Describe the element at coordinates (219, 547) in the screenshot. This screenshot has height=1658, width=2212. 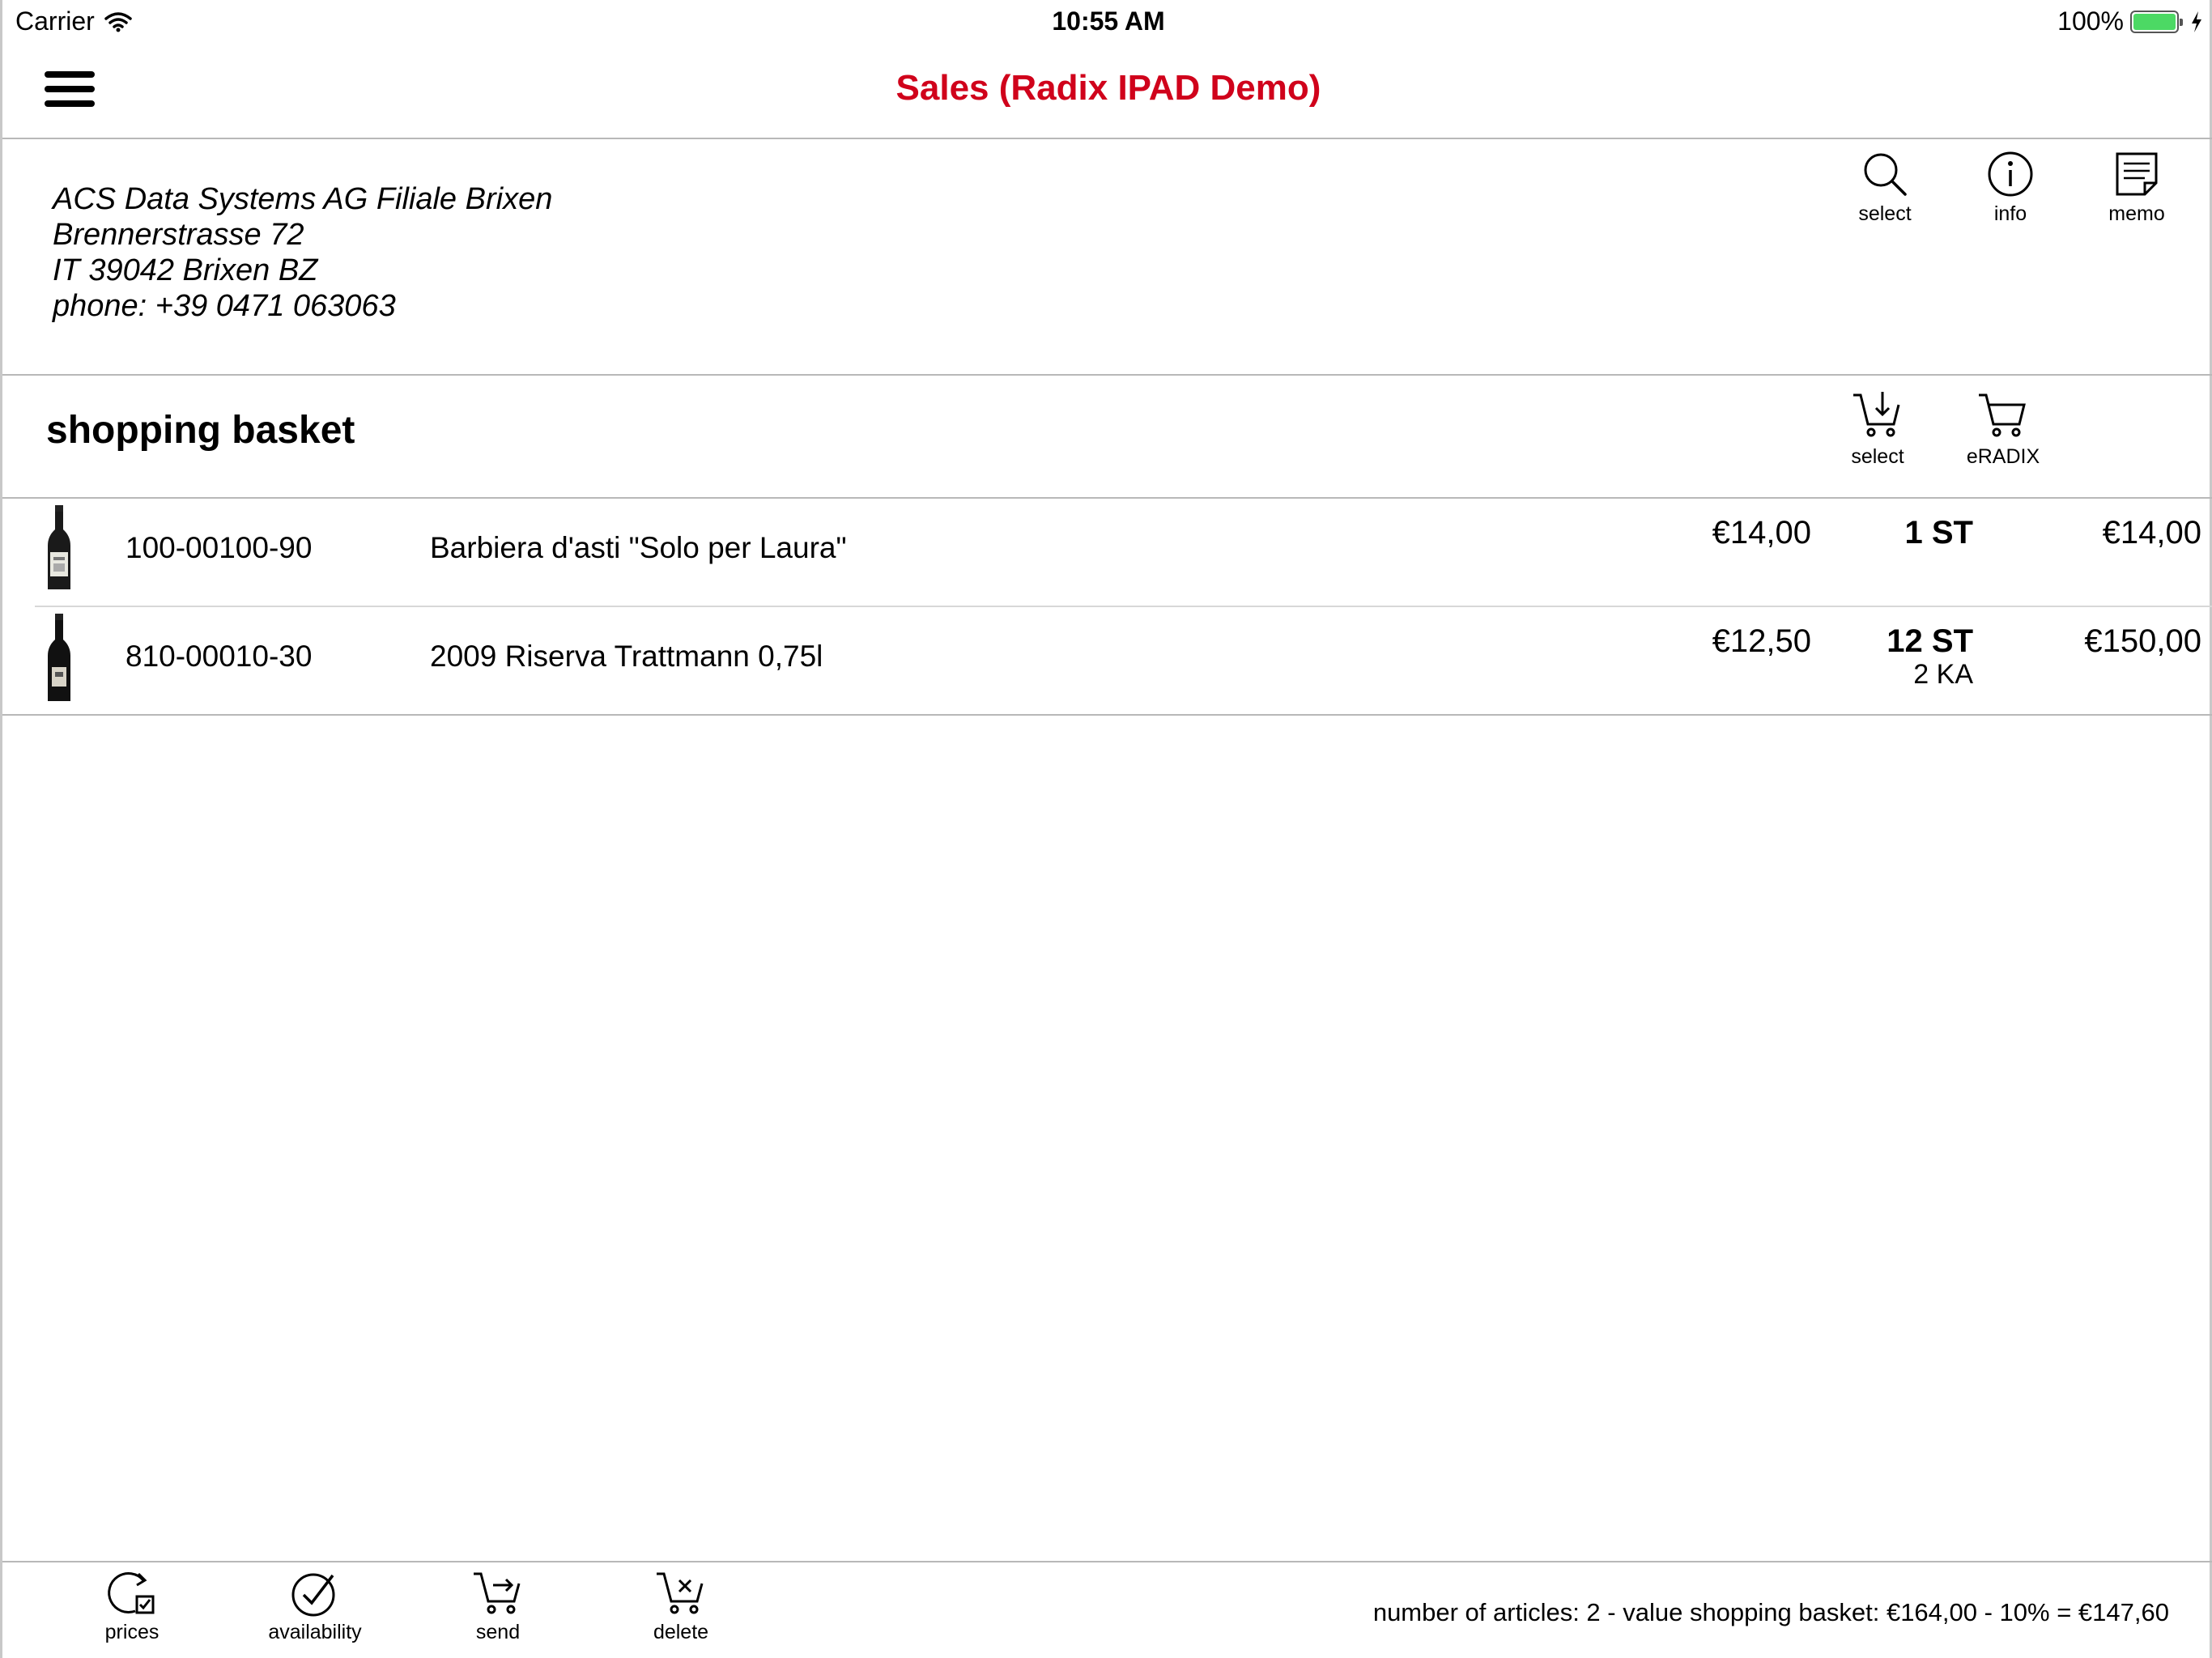
I see `article-code: 100-00100-90` at that location.